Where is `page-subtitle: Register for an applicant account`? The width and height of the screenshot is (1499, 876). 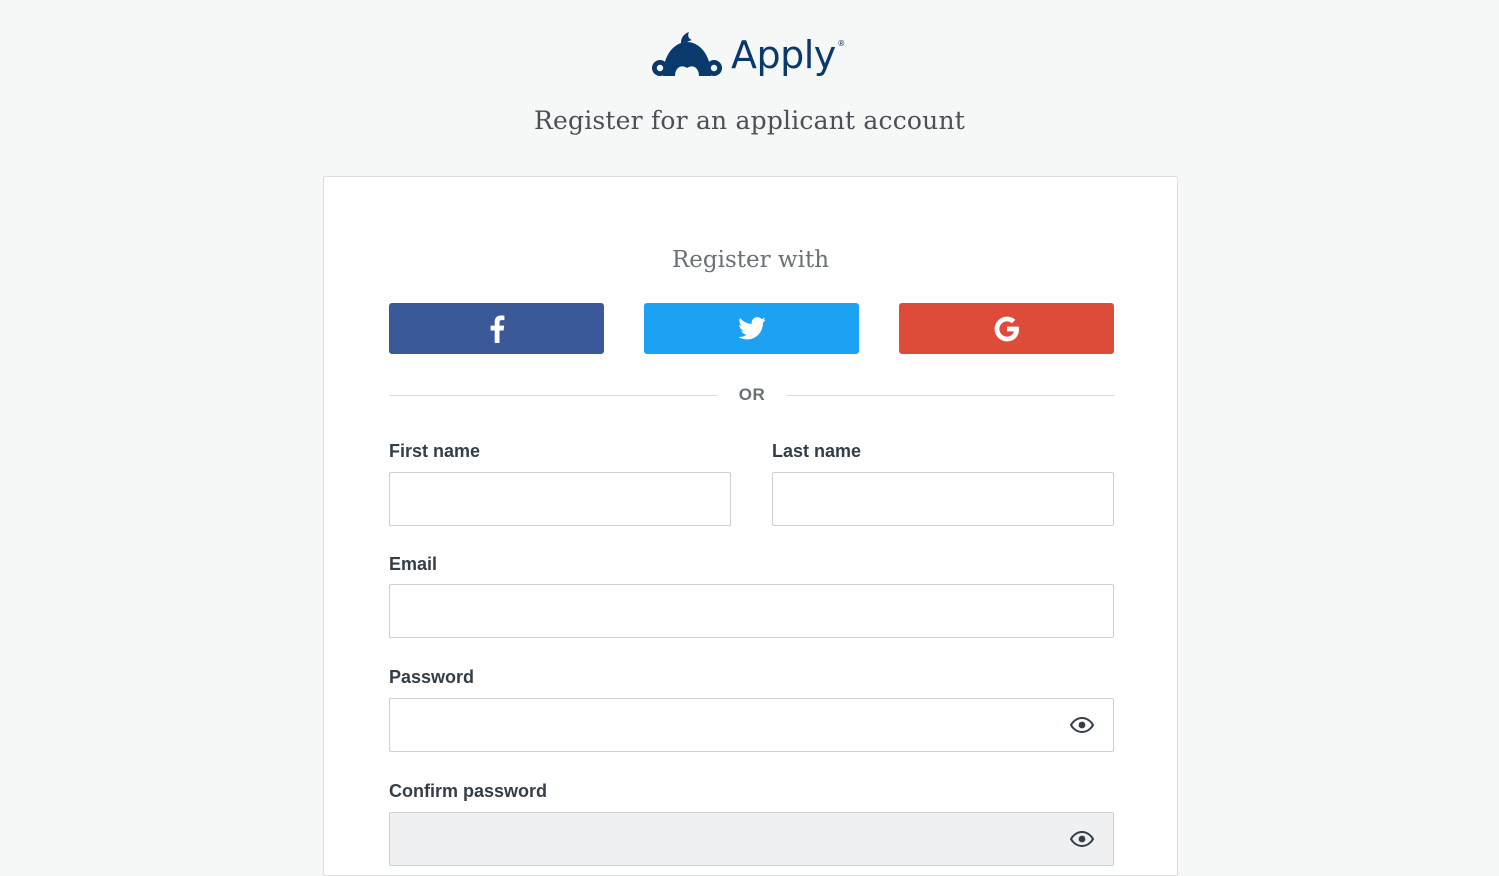
page-subtitle: Register for an applicant account is located at coordinates (749, 120).